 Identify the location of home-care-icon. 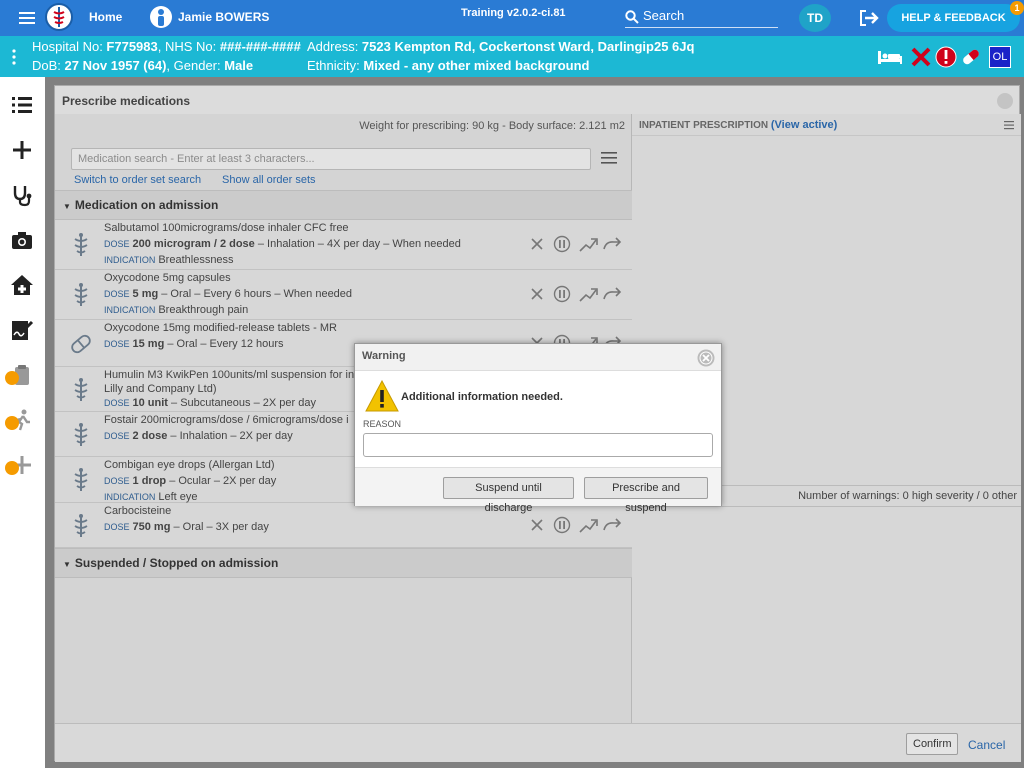
(22, 285).